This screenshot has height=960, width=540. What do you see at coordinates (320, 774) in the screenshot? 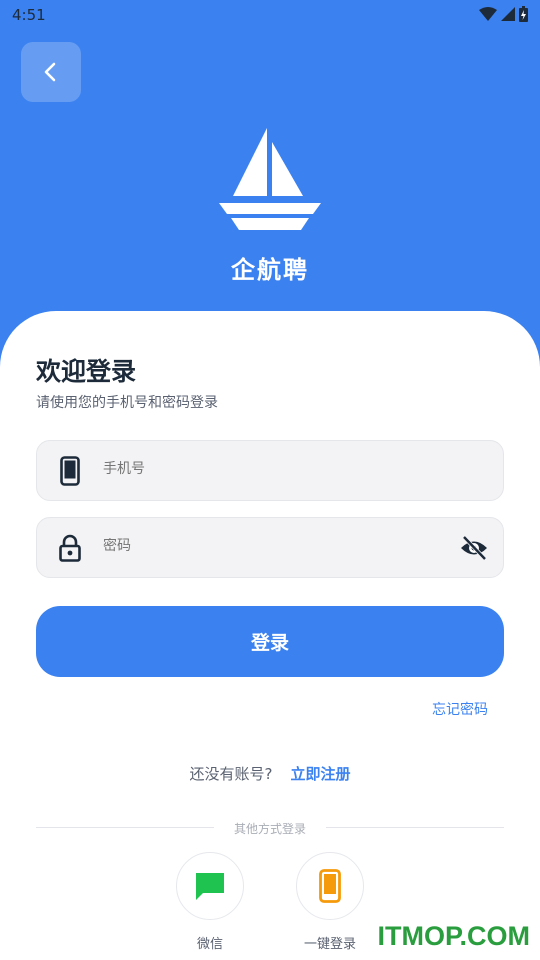
I see `register-link: 立即注册` at bounding box center [320, 774].